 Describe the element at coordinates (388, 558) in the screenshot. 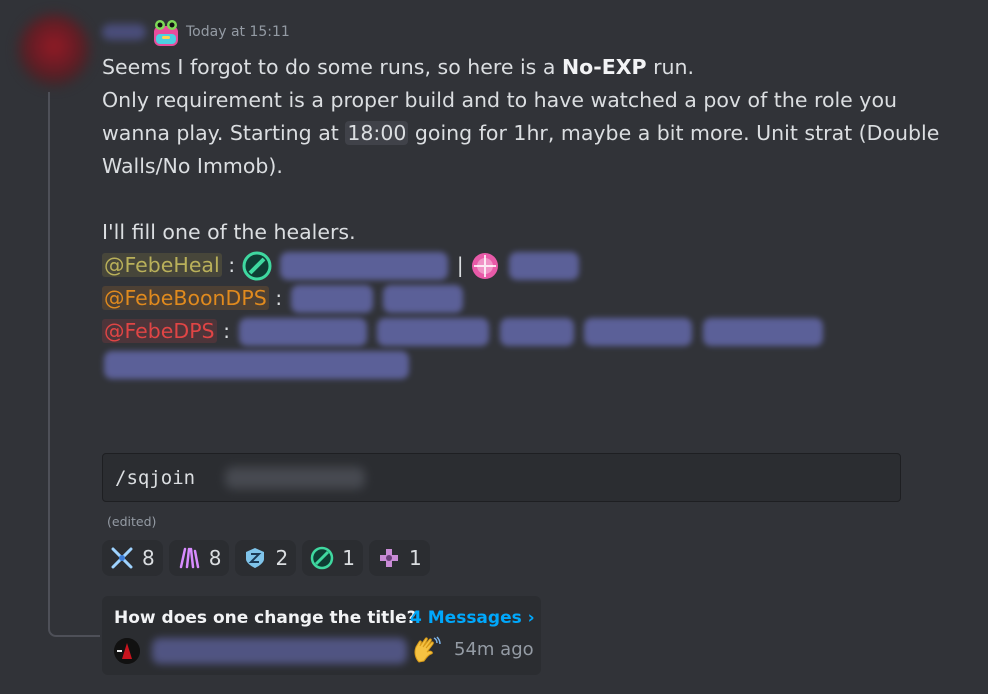

I see `pink-cross-icon` at that location.